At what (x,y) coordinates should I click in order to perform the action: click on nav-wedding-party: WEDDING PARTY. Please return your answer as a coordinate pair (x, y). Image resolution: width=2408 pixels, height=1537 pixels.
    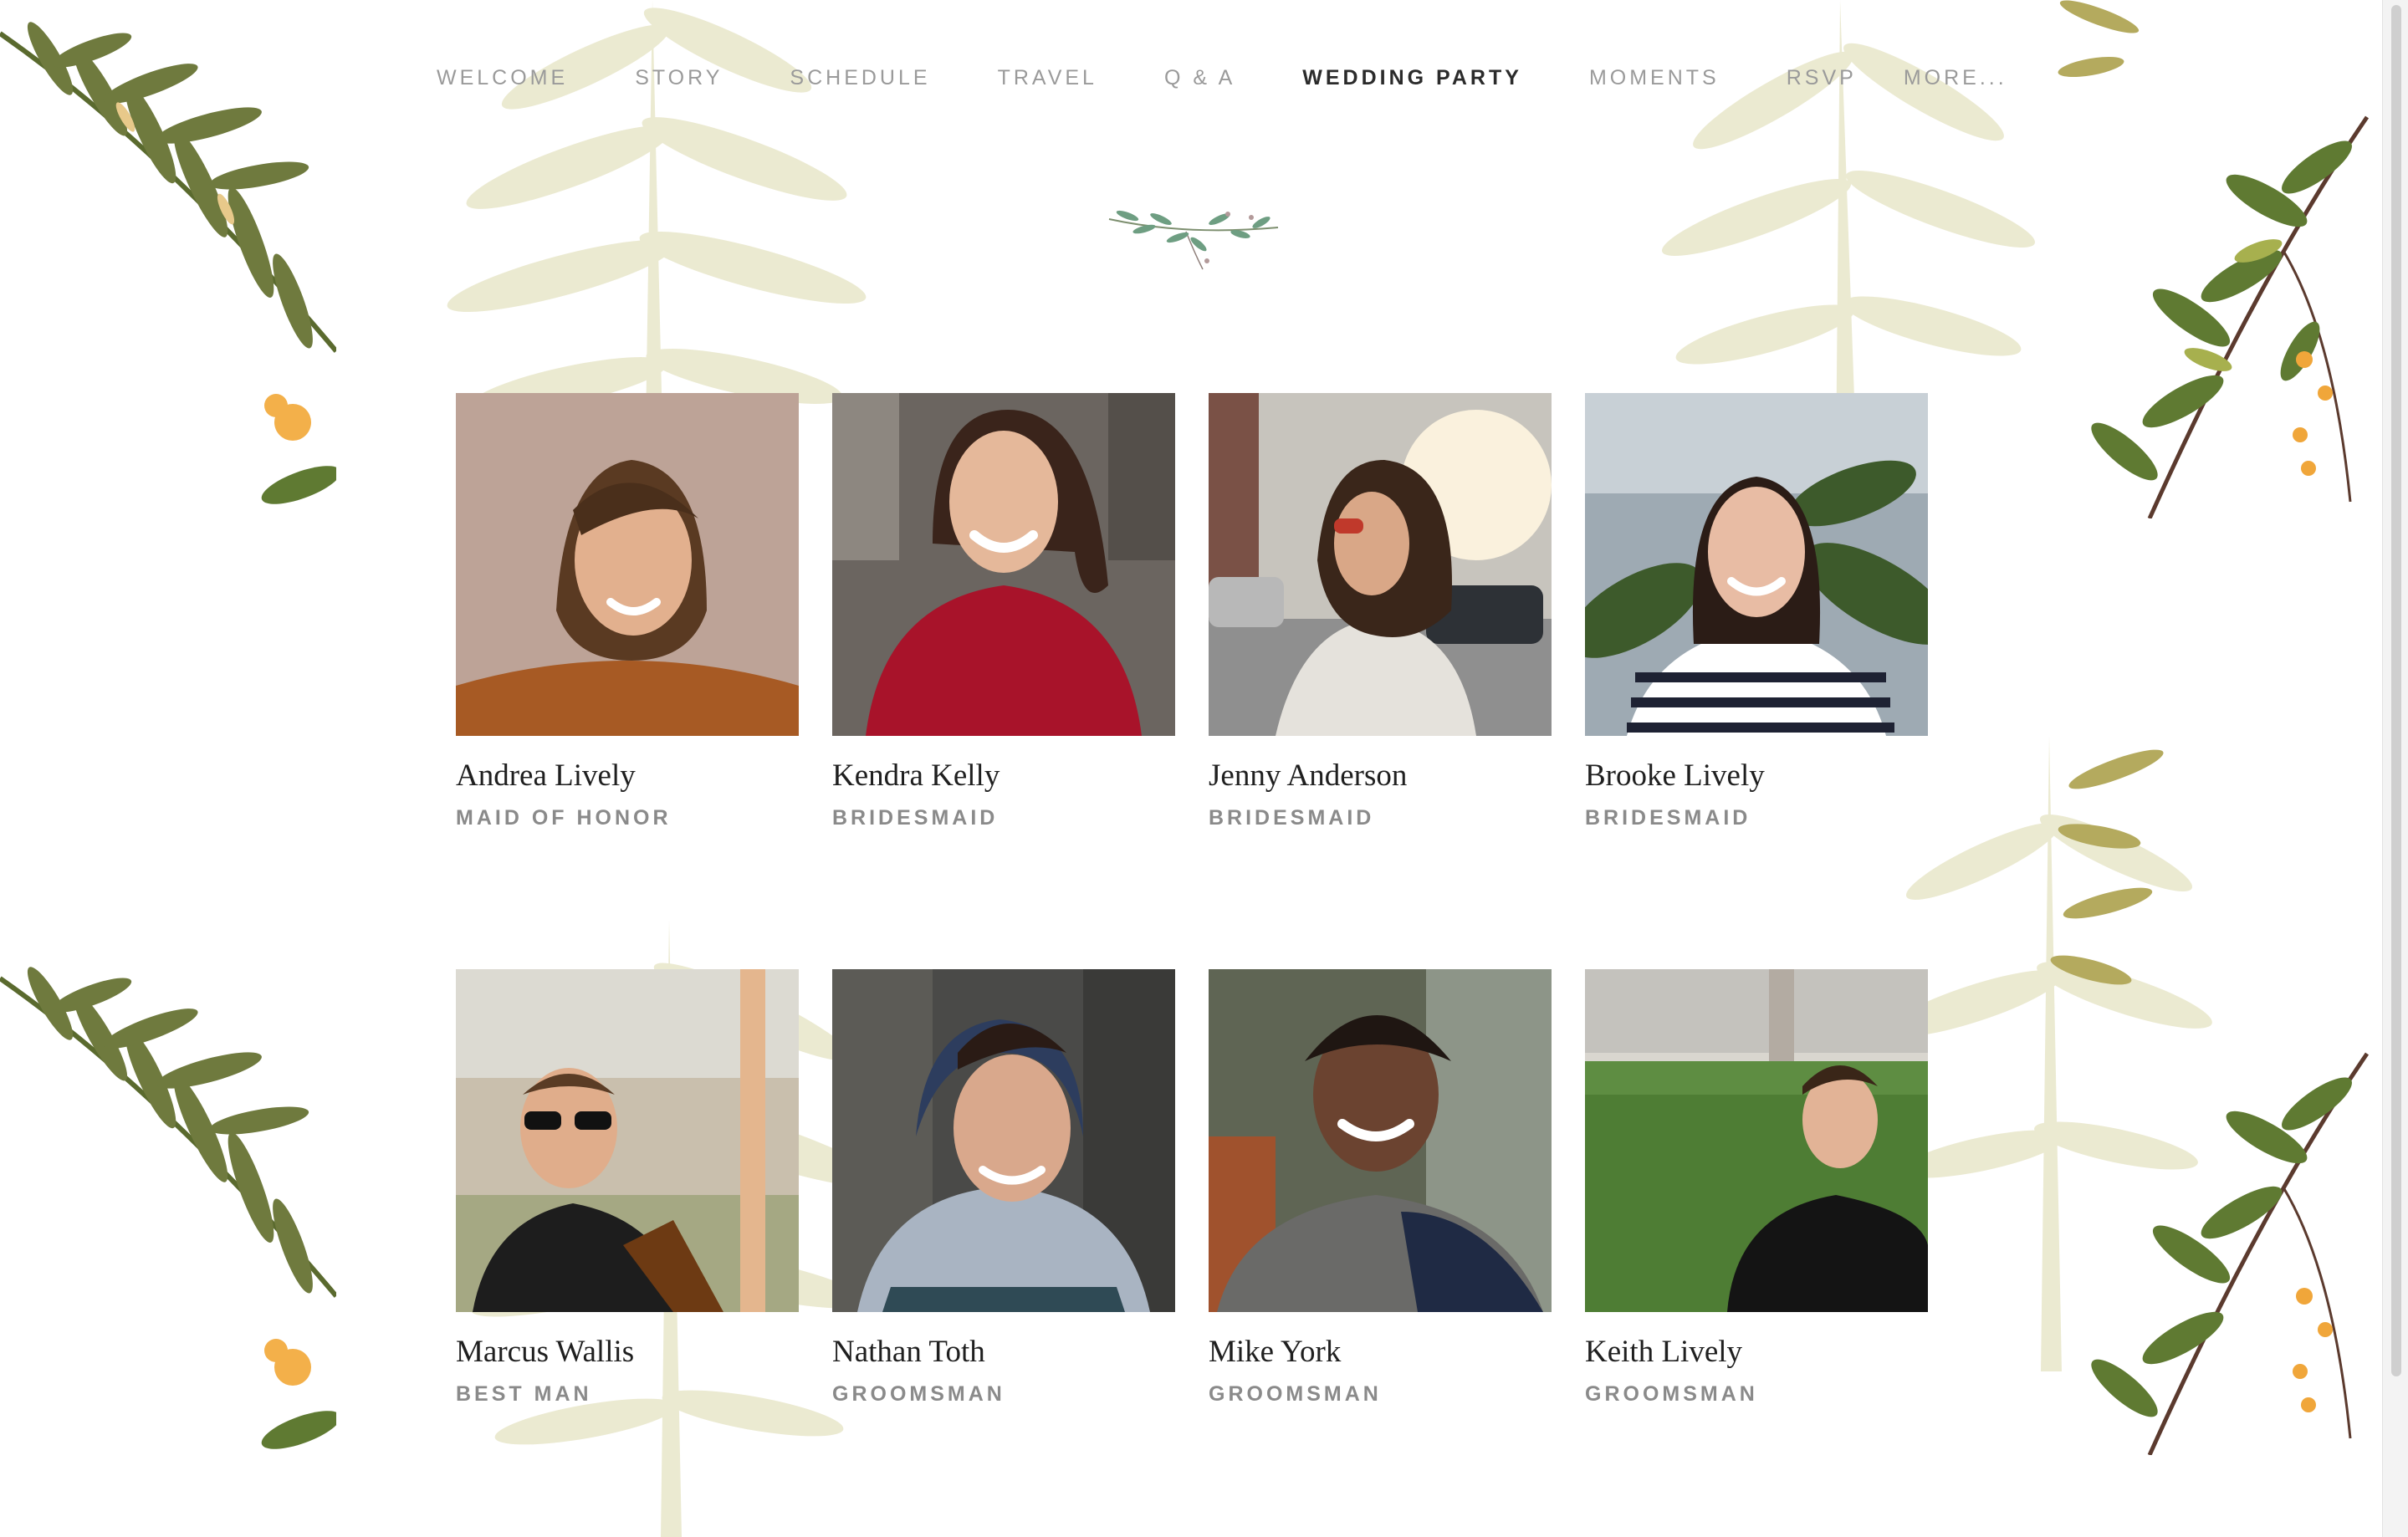
    Looking at the image, I should click on (1412, 78).